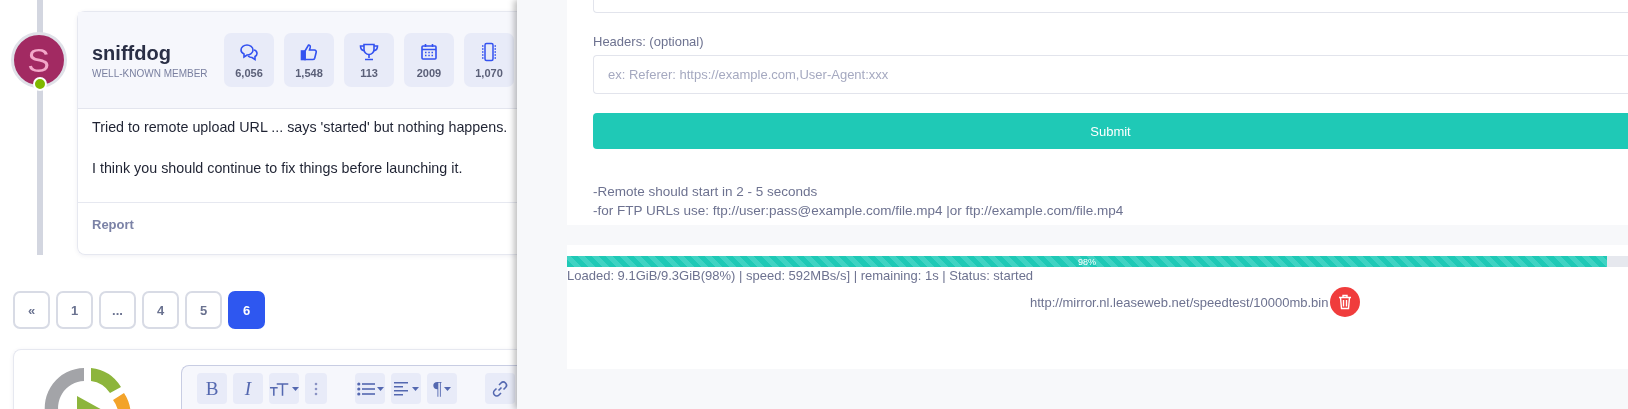 The image size is (1628, 409). I want to click on stat-value: 113, so click(369, 72).